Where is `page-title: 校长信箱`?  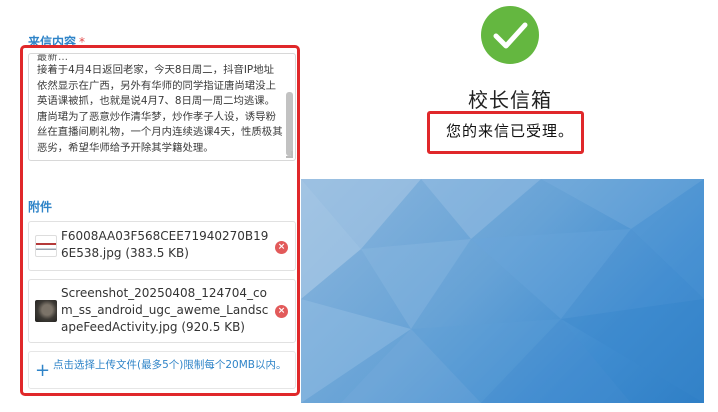 page-title: 校长信箱 is located at coordinates (510, 100).